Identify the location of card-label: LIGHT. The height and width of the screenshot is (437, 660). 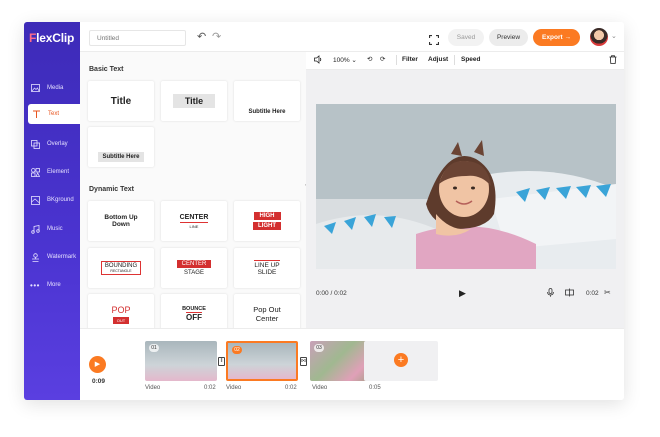
(267, 226).